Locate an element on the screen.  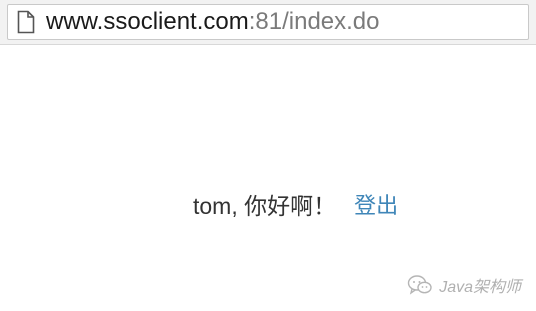
url-text: www.ssoclient.com:81/index.do is located at coordinates (213, 22).